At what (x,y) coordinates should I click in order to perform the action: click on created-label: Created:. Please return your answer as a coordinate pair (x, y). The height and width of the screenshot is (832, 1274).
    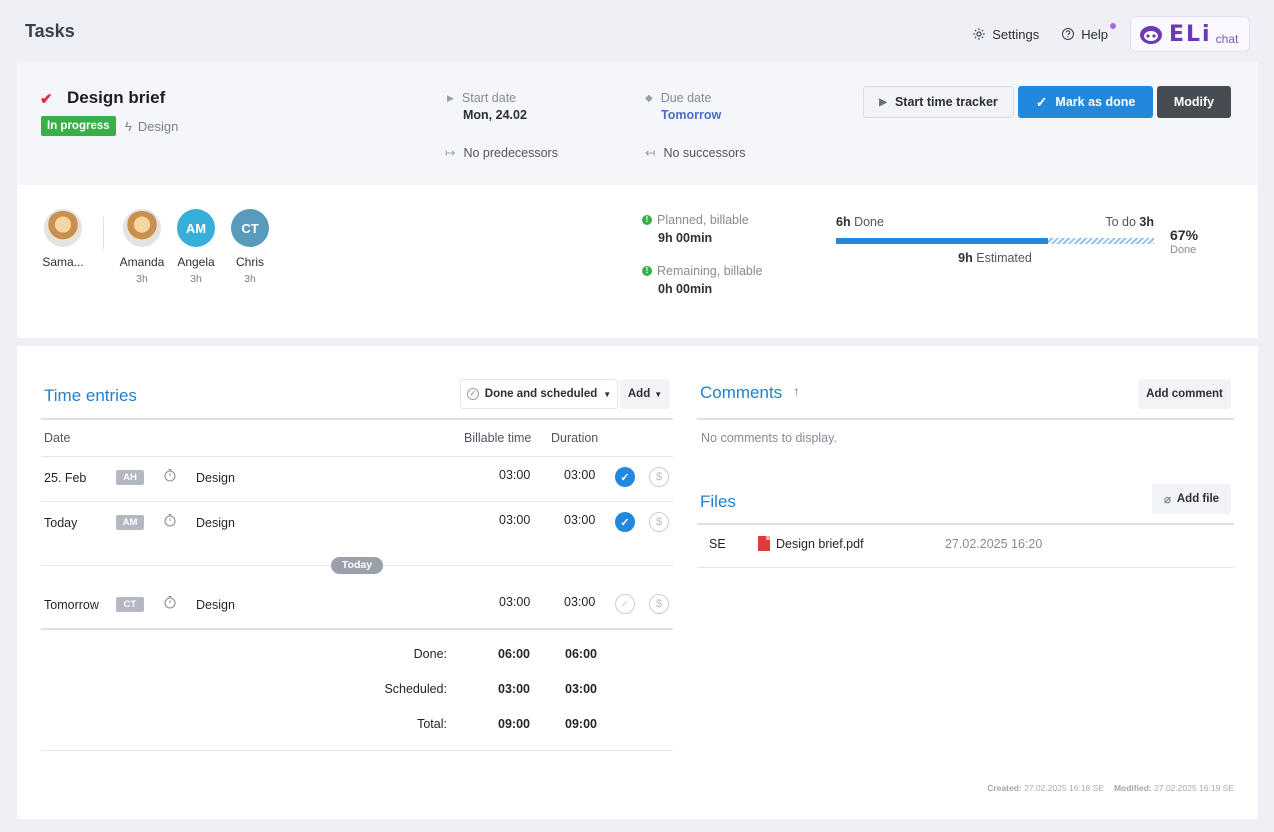
    Looking at the image, I should click on (1004, 788).